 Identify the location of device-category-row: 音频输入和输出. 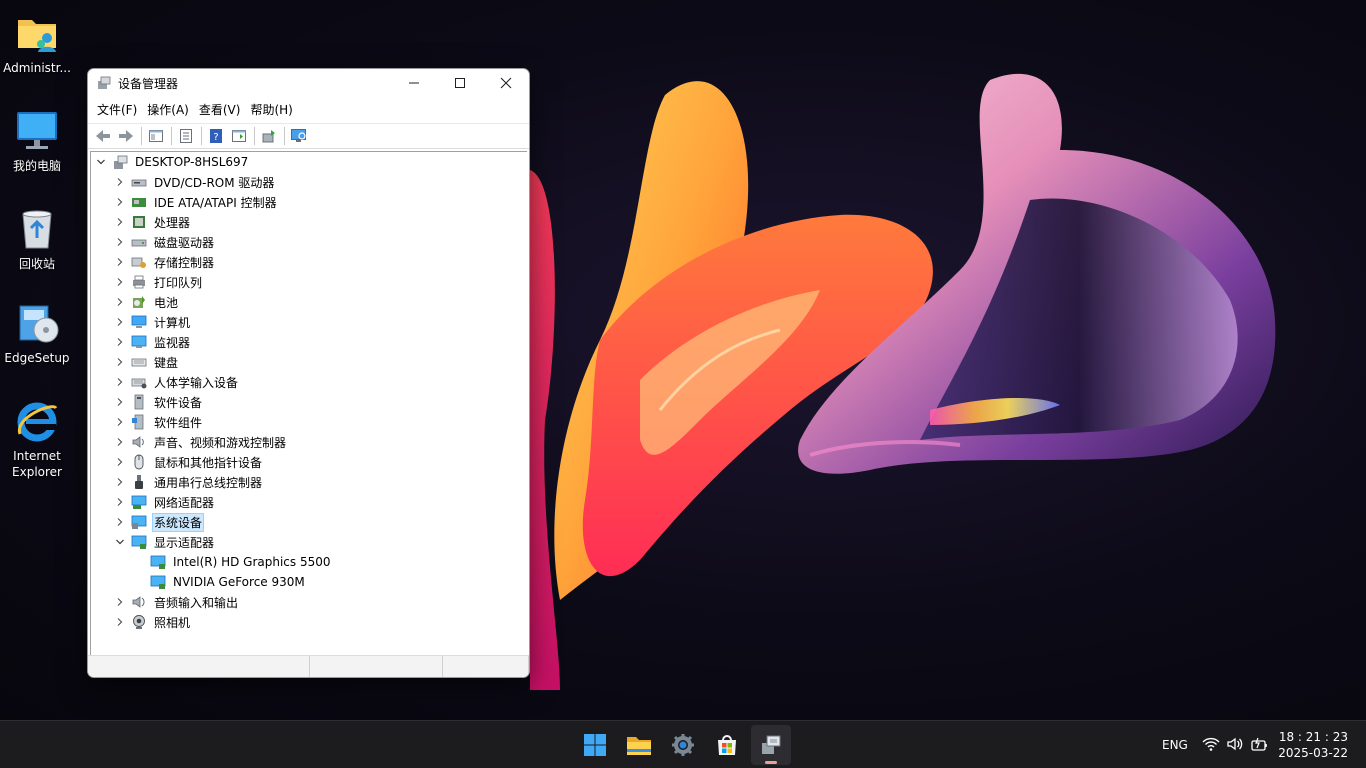
(176, 602).